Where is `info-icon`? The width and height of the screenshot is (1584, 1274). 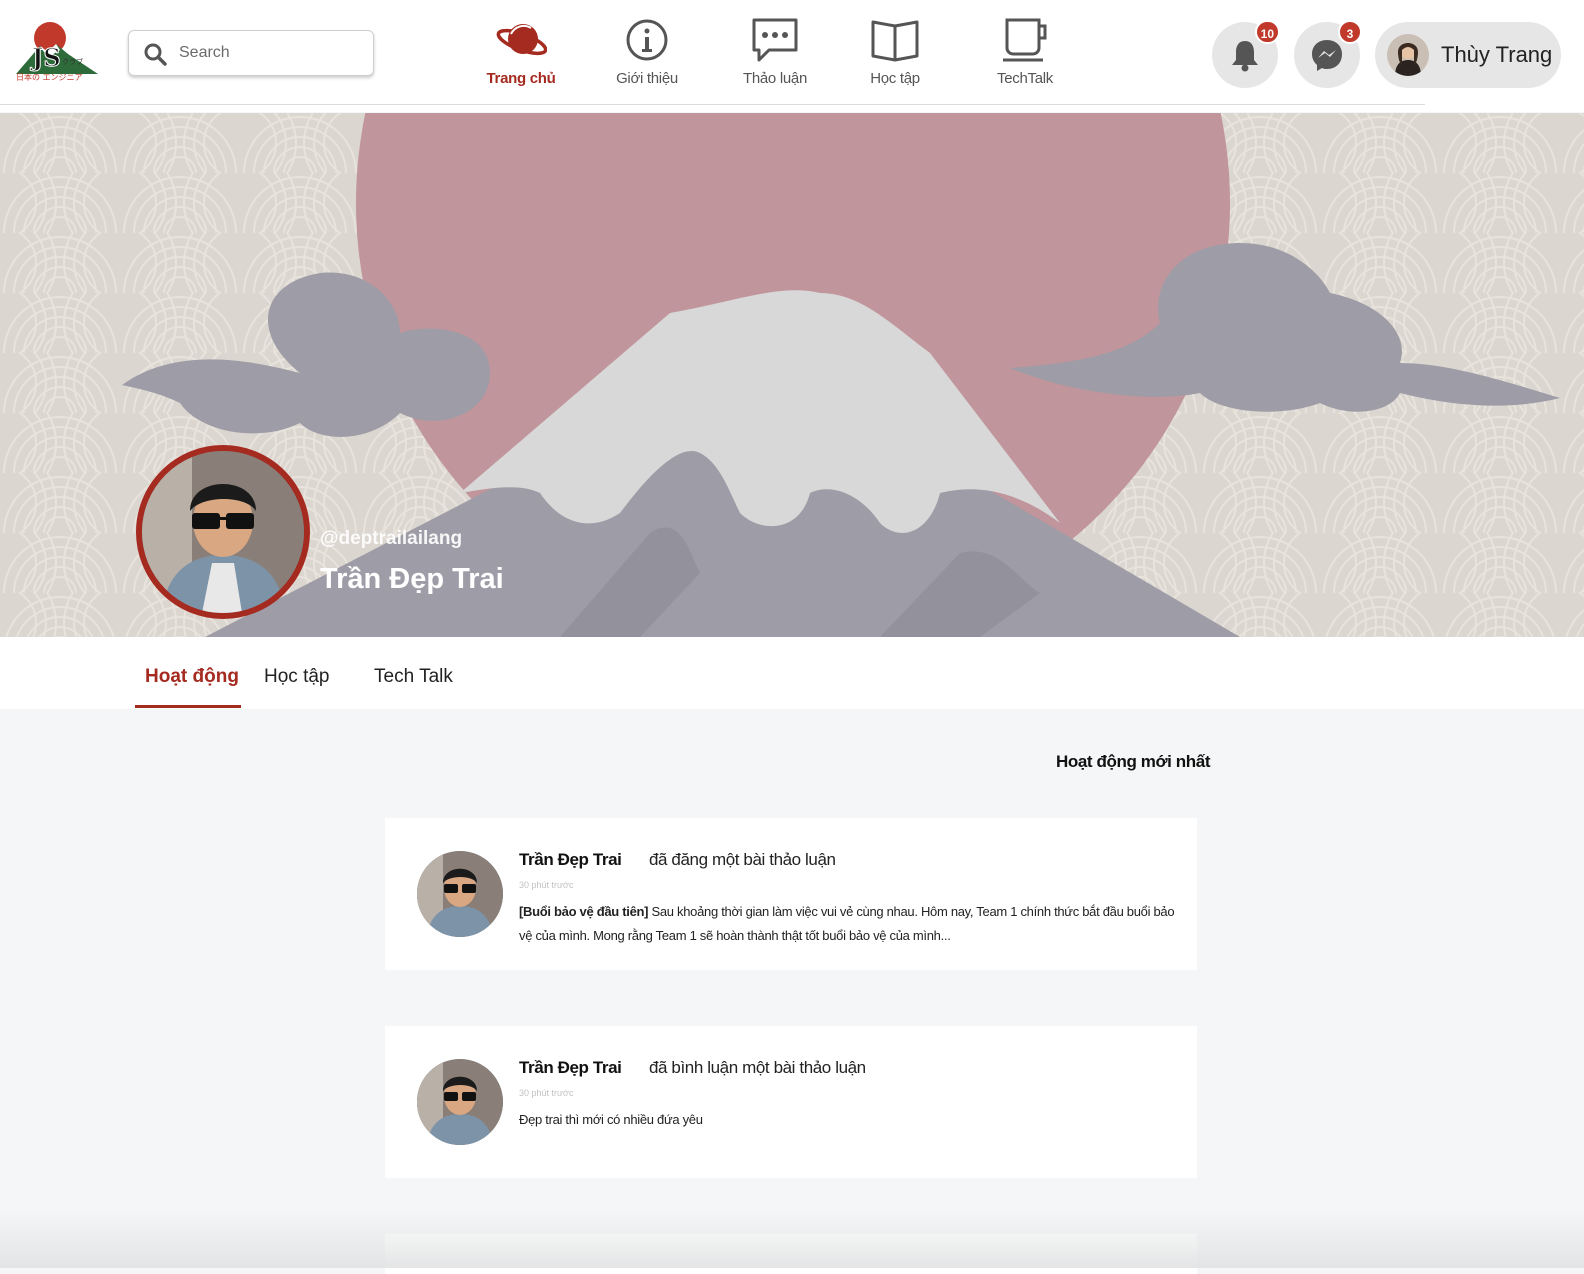
info-icon is located at coordinates (647, 40).